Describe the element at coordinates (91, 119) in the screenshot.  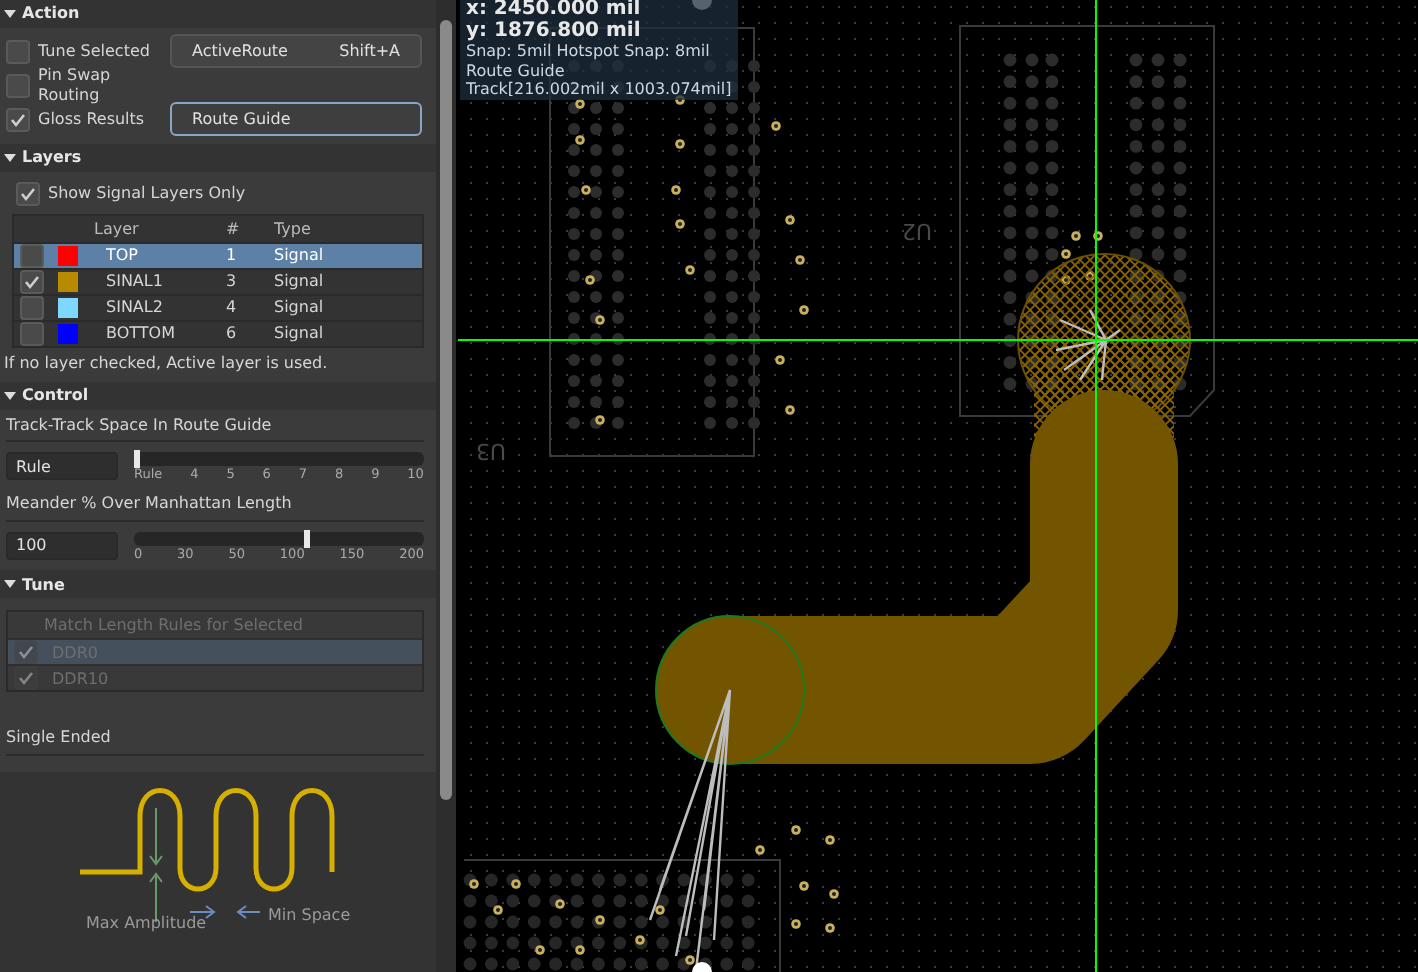
I see `checkbox-label: Gloss Results` at that location.